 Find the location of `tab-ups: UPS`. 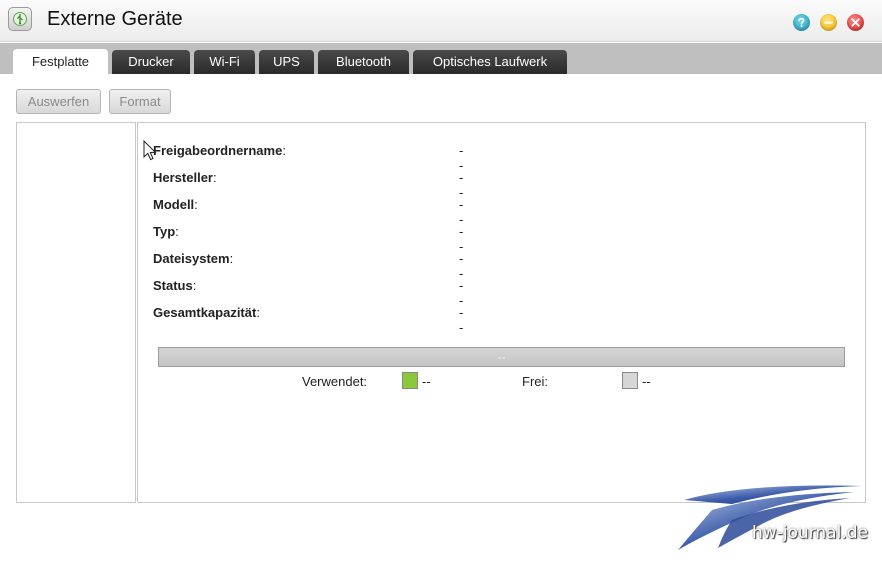

tab-ups: UPS is located at coordinates (286, 62).